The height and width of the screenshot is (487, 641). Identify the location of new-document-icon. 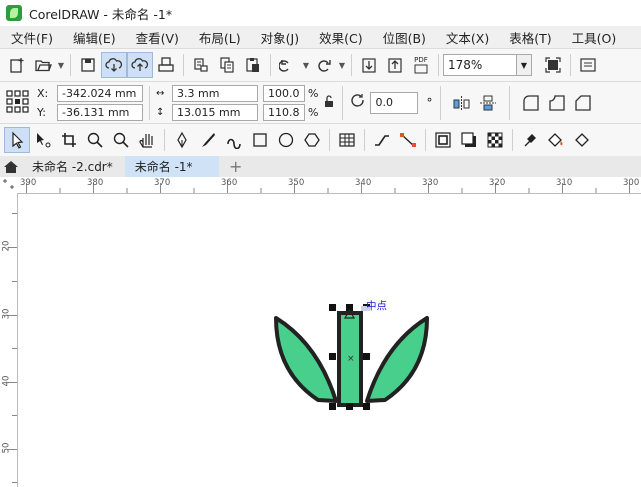
(17, 65).